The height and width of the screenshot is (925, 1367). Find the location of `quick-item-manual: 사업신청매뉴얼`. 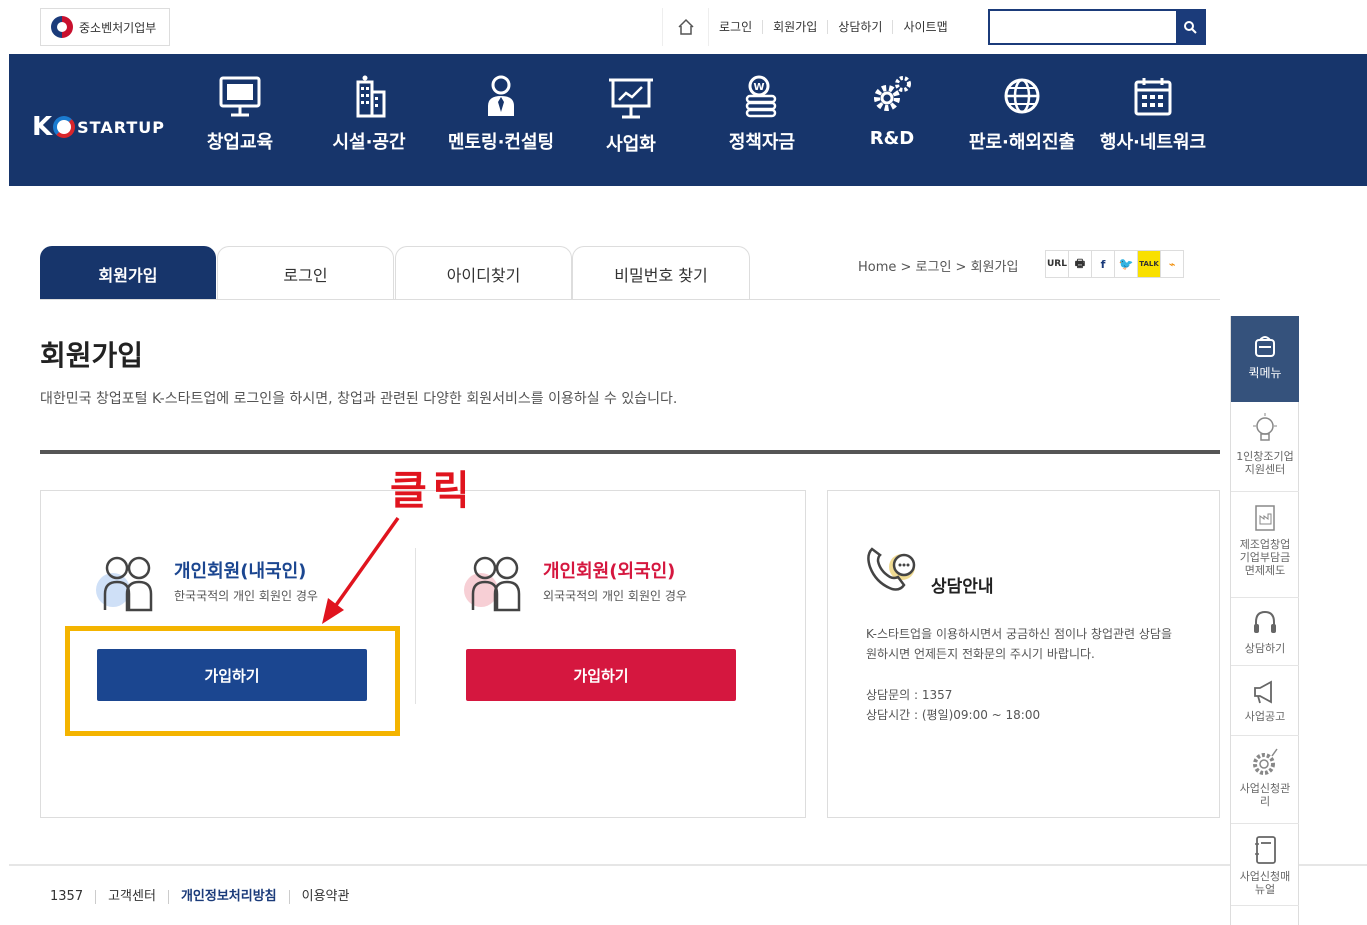

quick-item-manual: 사업신청매뉴얼 is located at coordinates (1265, 870).